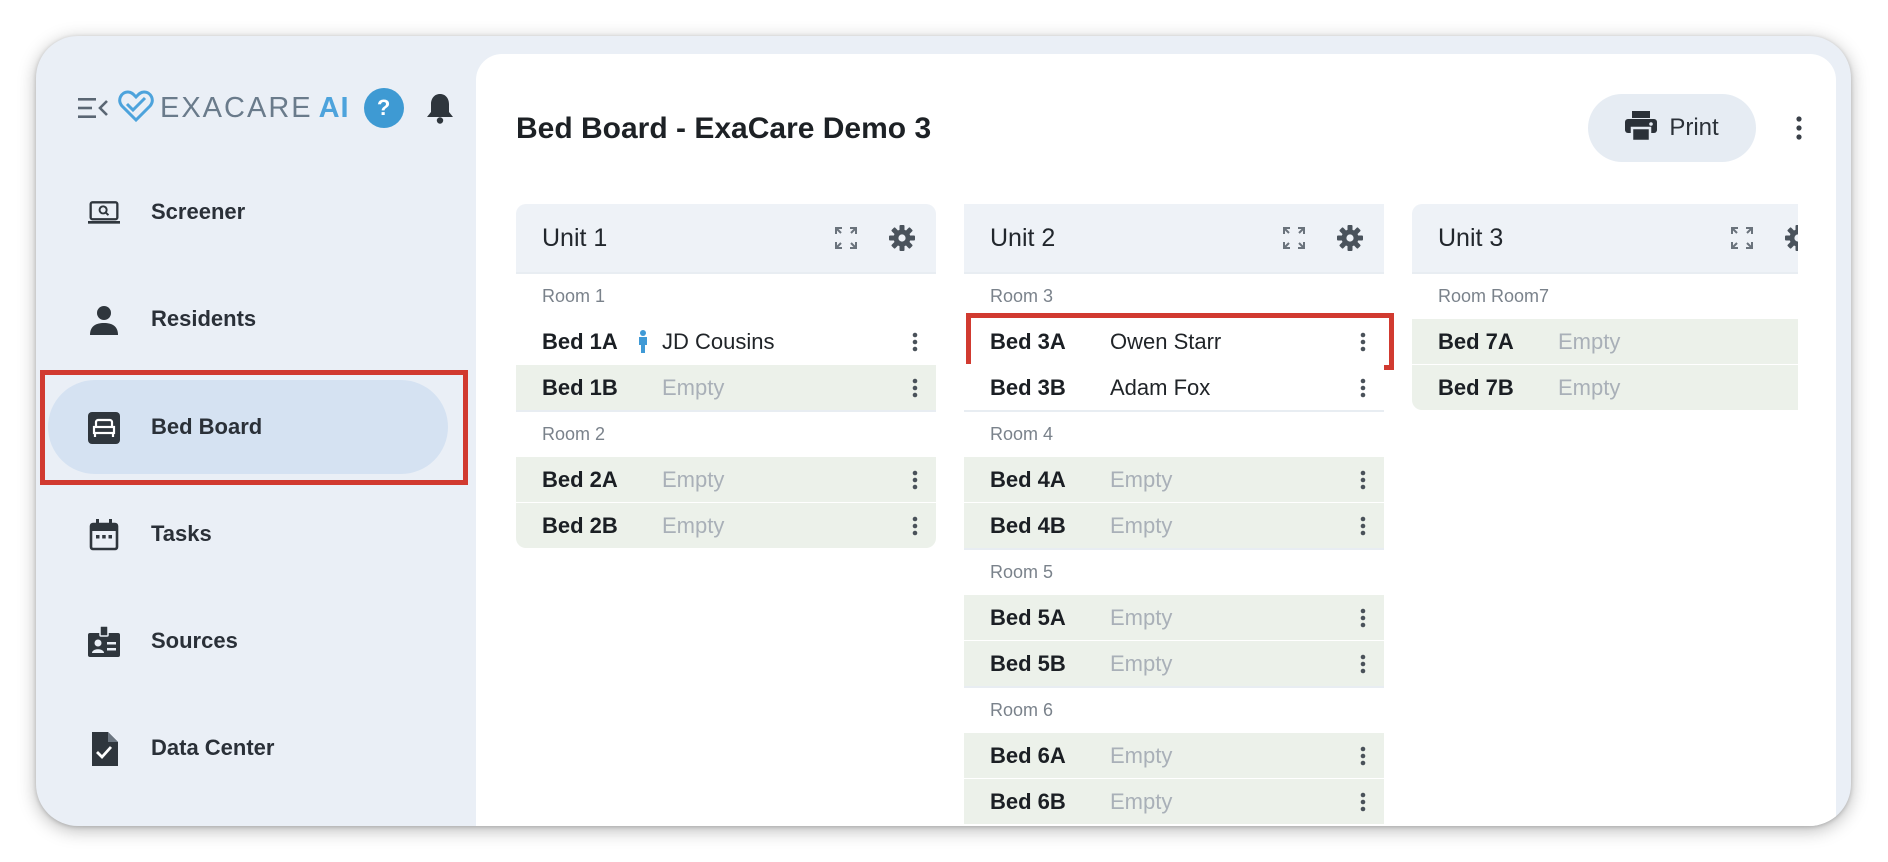  What do you see at coordinates (1028, 525) in the screenshot?
I see `bed-name: Bed 4B` at bounding box center [1028, 525].